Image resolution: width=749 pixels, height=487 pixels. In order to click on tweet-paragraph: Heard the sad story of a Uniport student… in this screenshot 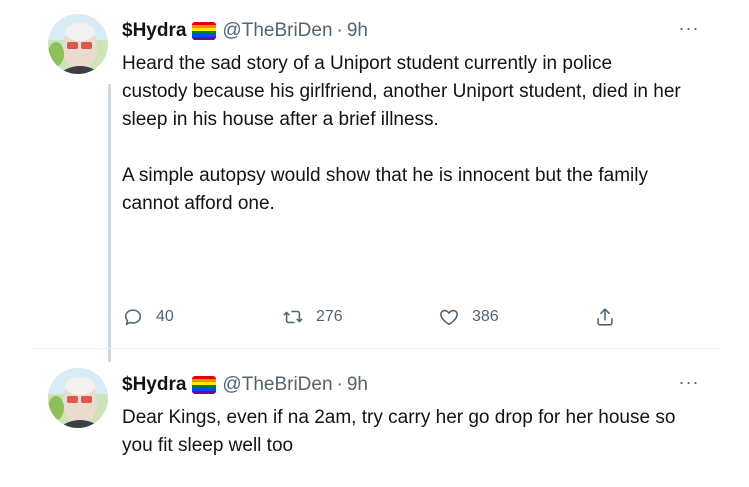, I will do `click(401, 91)`.